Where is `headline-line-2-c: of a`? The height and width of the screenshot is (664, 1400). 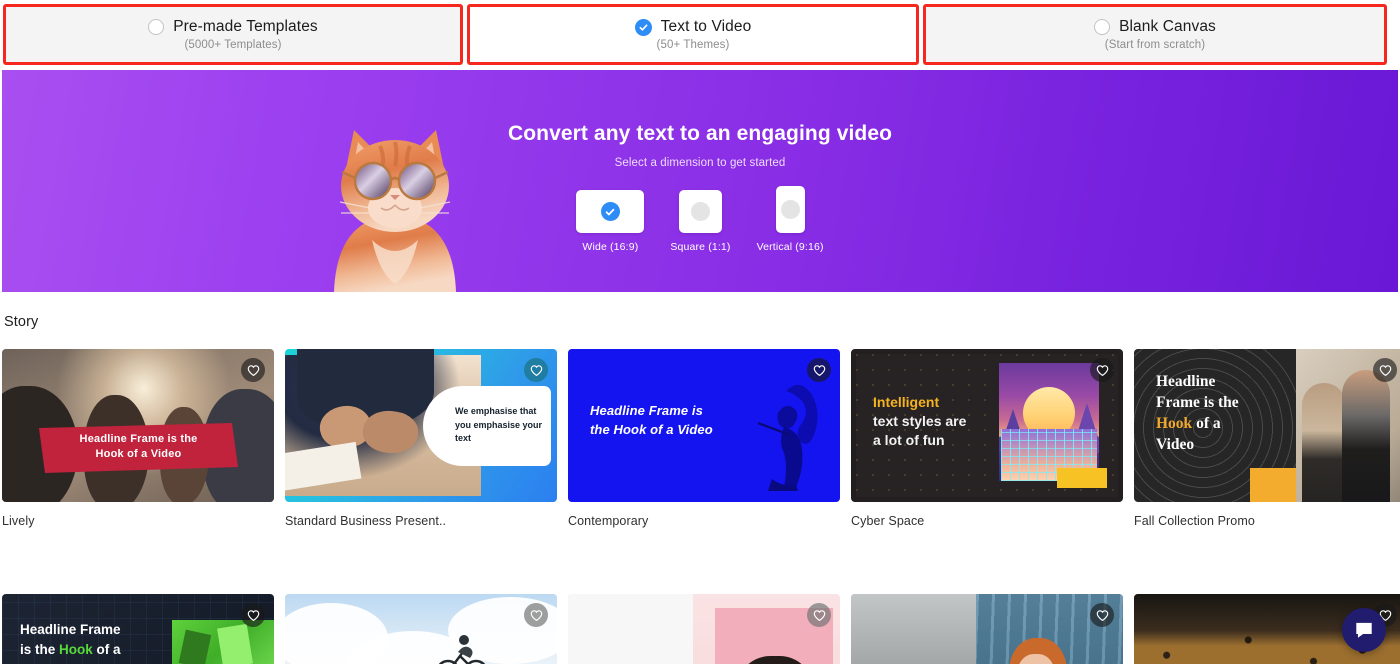
headline-line-2-c: of a is located at coordinates (106, 649).